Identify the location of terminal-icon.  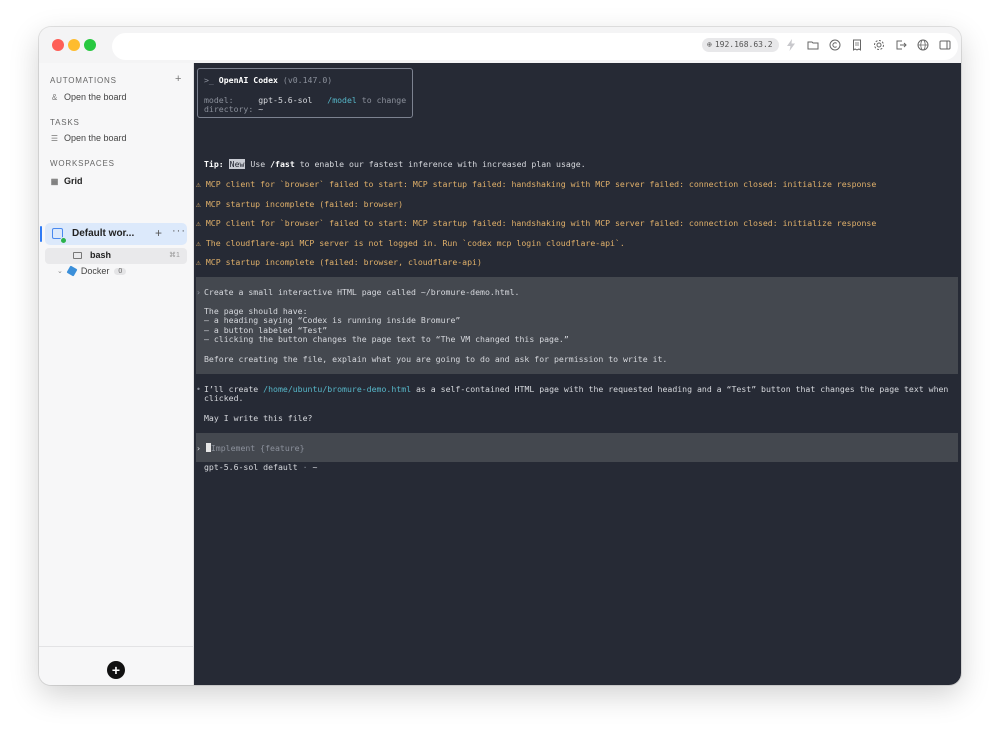
(77, 255).